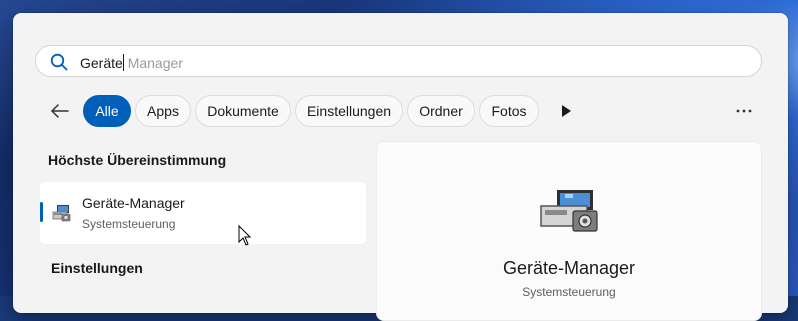 Image resolution: width=798 pixels, height=321 pixels. What do you see at coordinates (137, 160) in the screenshot?
I see `best-match-heading: Höchste Übereinstimmung` at bounding box center [137, 160].